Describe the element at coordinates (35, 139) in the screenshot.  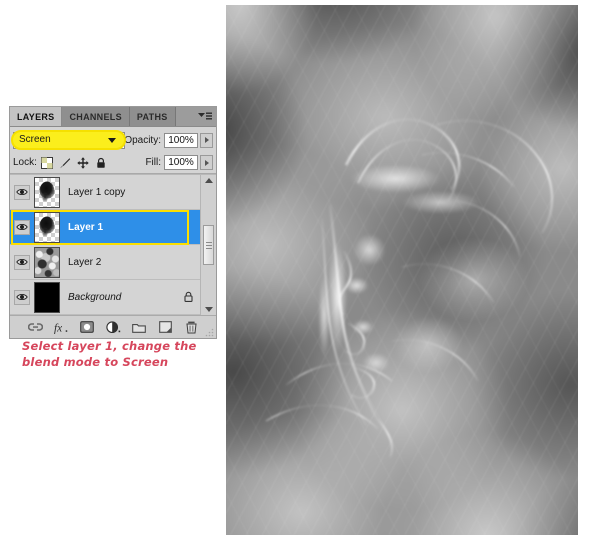
I see `blend-mode-value: Screen` at that location.